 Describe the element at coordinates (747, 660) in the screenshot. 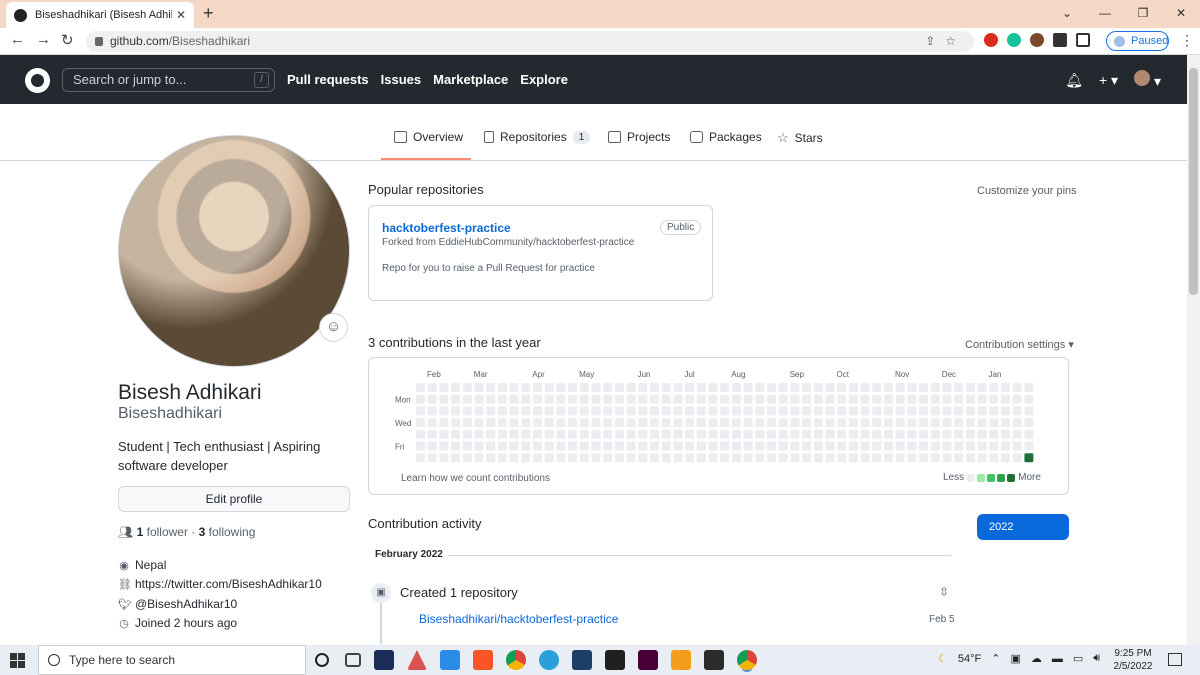

I see `chrome-active-app-icon` at that location.